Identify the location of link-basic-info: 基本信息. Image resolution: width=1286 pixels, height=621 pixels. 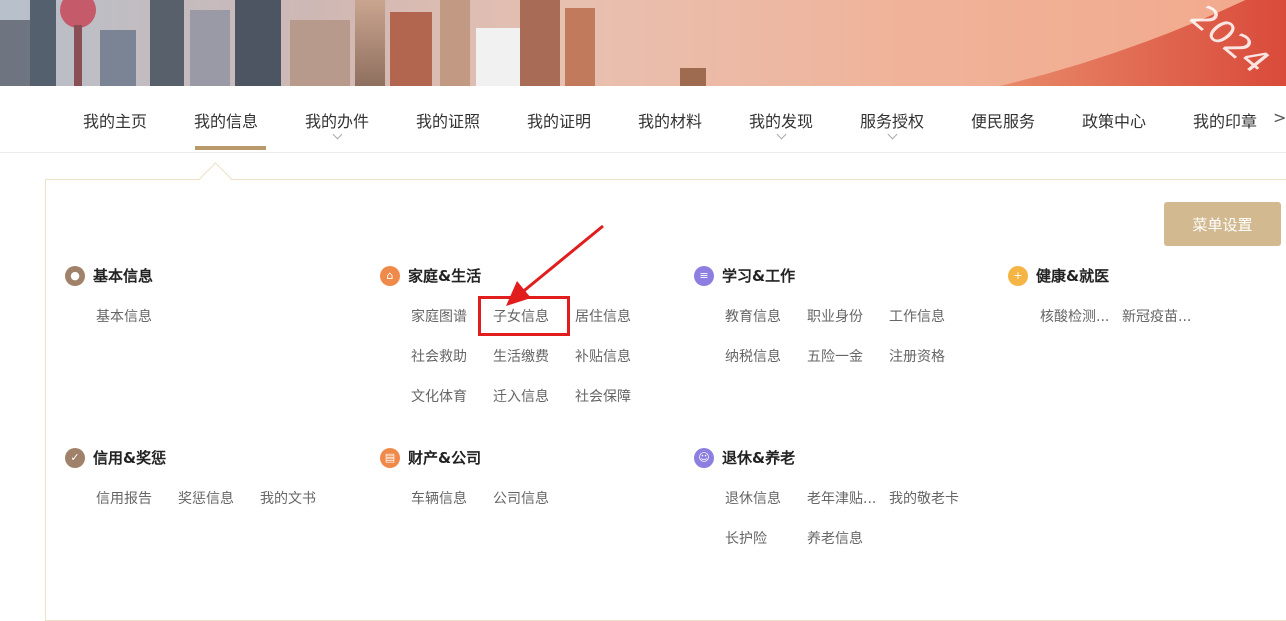
(124, 316).